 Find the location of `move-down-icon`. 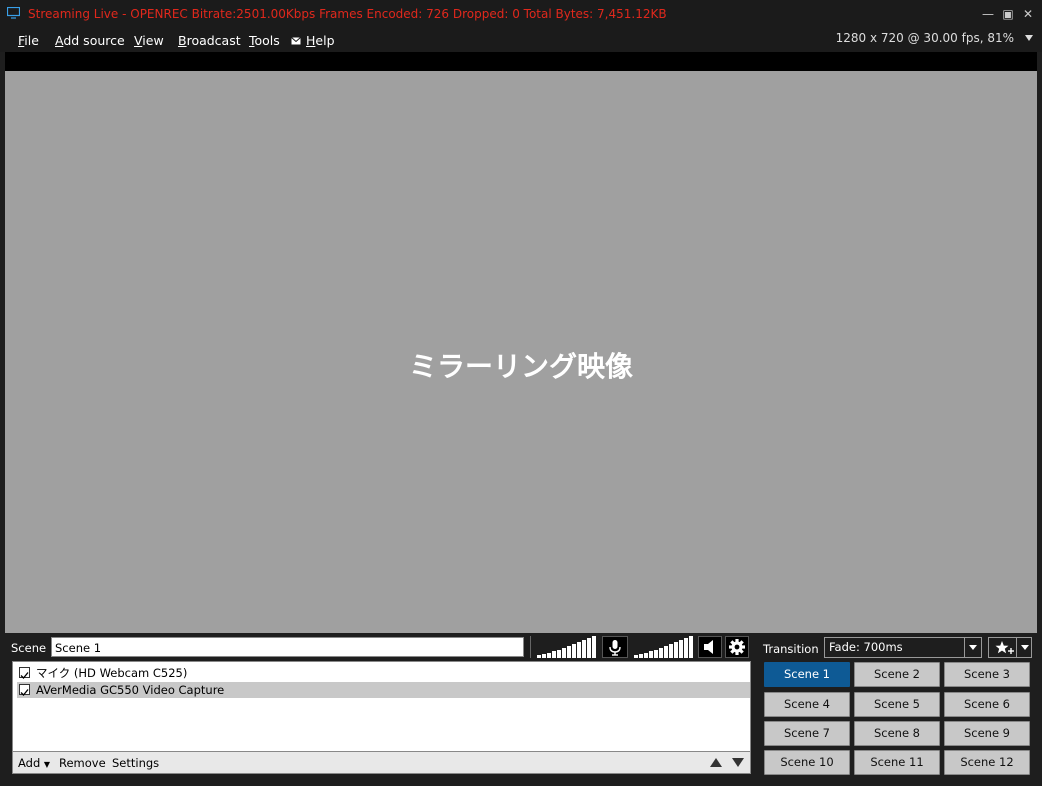

move-down-icon is located at coordinates (738, 762).